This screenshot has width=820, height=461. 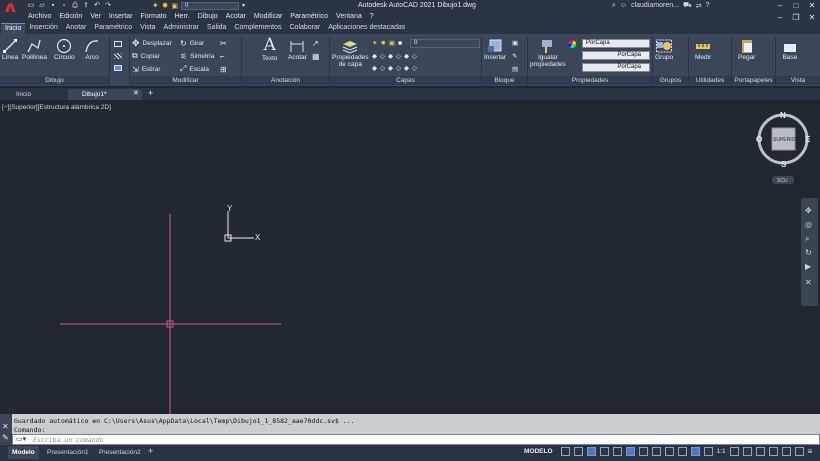 I want to click on navigation-bar: ✥ ◎ ⌕ ↻ ▶ ✕, so click(x=809, y=252).